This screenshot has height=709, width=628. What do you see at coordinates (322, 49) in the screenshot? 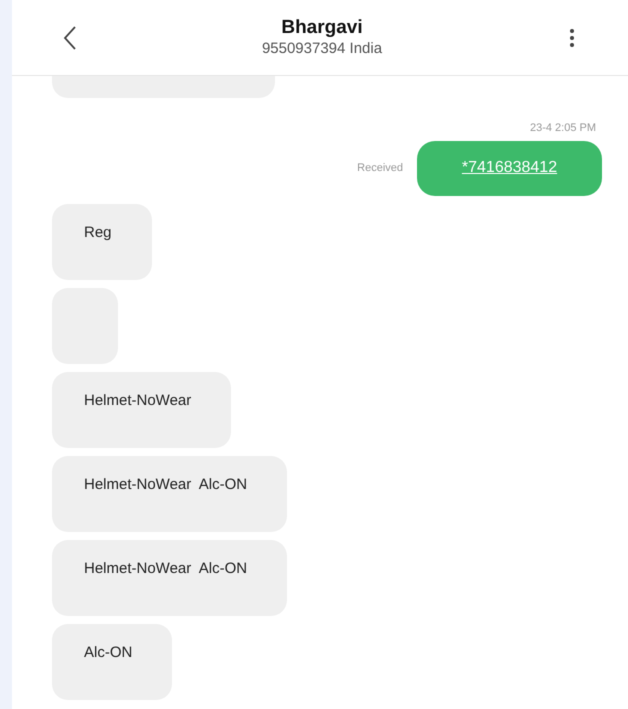
I see `contact-number: 9550937394 India` at bounding box center [322, 49].